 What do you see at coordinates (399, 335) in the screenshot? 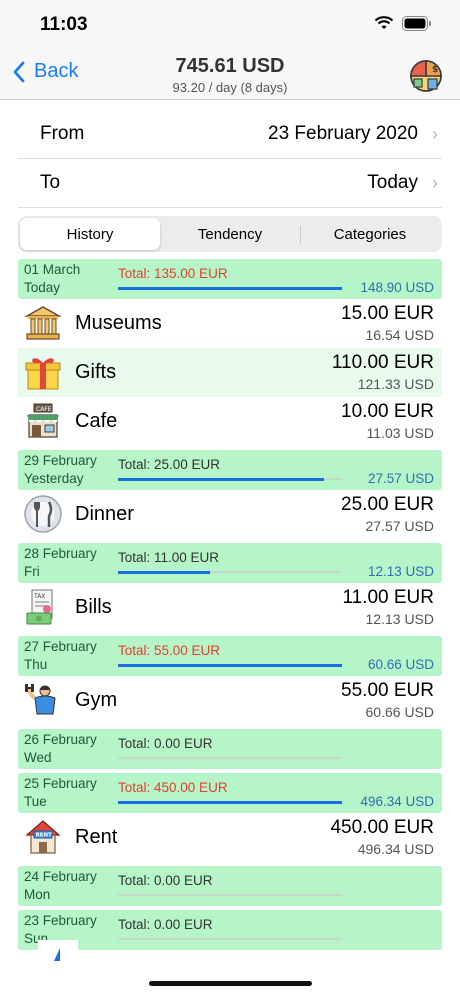
I see `expense-usd: 16.54 USD` at bounding box center [399, 335].